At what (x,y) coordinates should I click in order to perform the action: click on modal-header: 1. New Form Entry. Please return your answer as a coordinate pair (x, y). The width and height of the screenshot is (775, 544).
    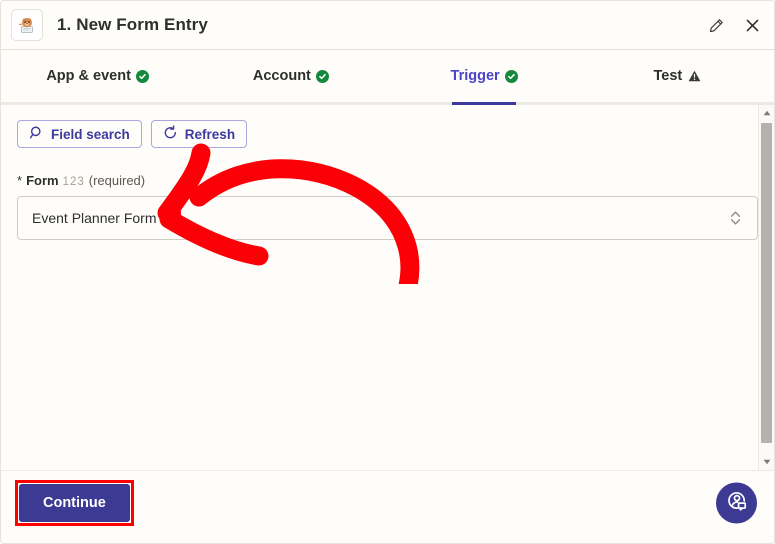
    Looking at the image, I should click on (387, 25).